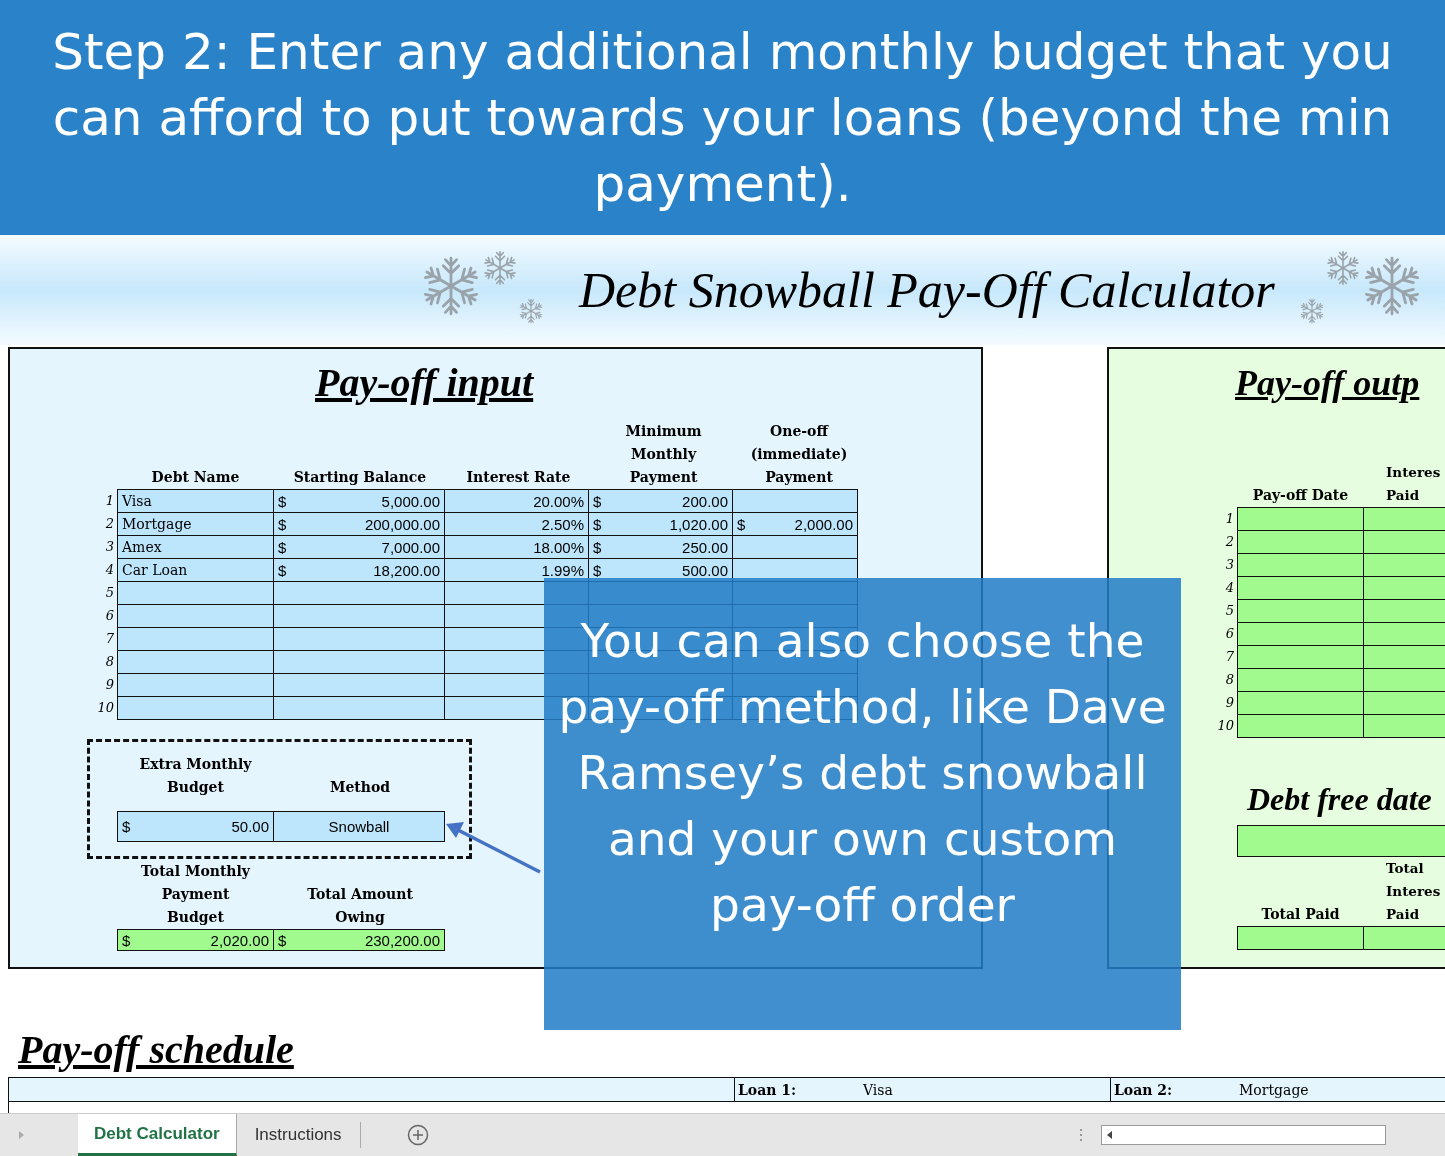 This screenshot has width=1445, height=1156. I want to click on field-value: Snowball, so click(359, 826).